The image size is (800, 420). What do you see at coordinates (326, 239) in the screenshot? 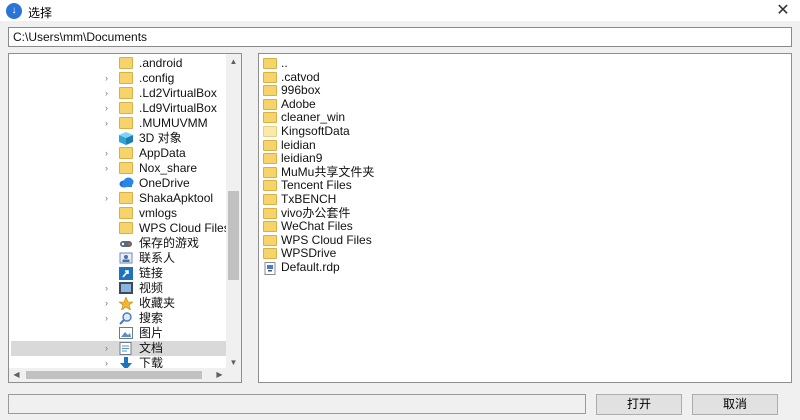
I see `file-item-label: WPS Cloud Files` at bounding box center [326, 239].